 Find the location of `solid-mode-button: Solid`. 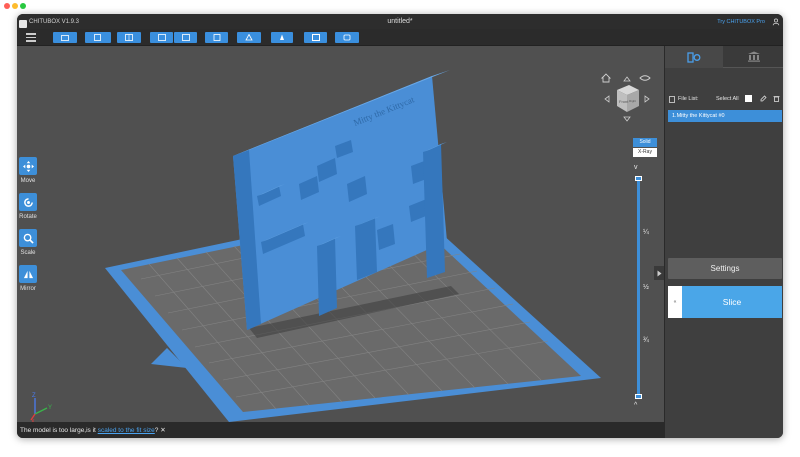

solid-mode-button: Solid is located at coordinates (645, 142).